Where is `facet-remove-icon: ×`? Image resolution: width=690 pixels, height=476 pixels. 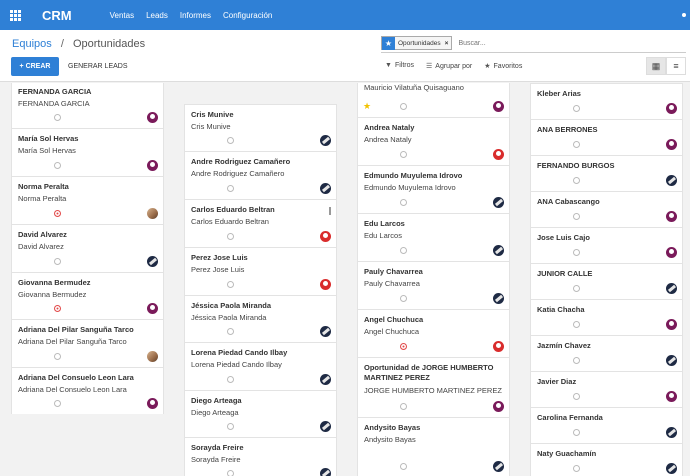 facet-remove-icon: × is located at coordinates (448, 43).